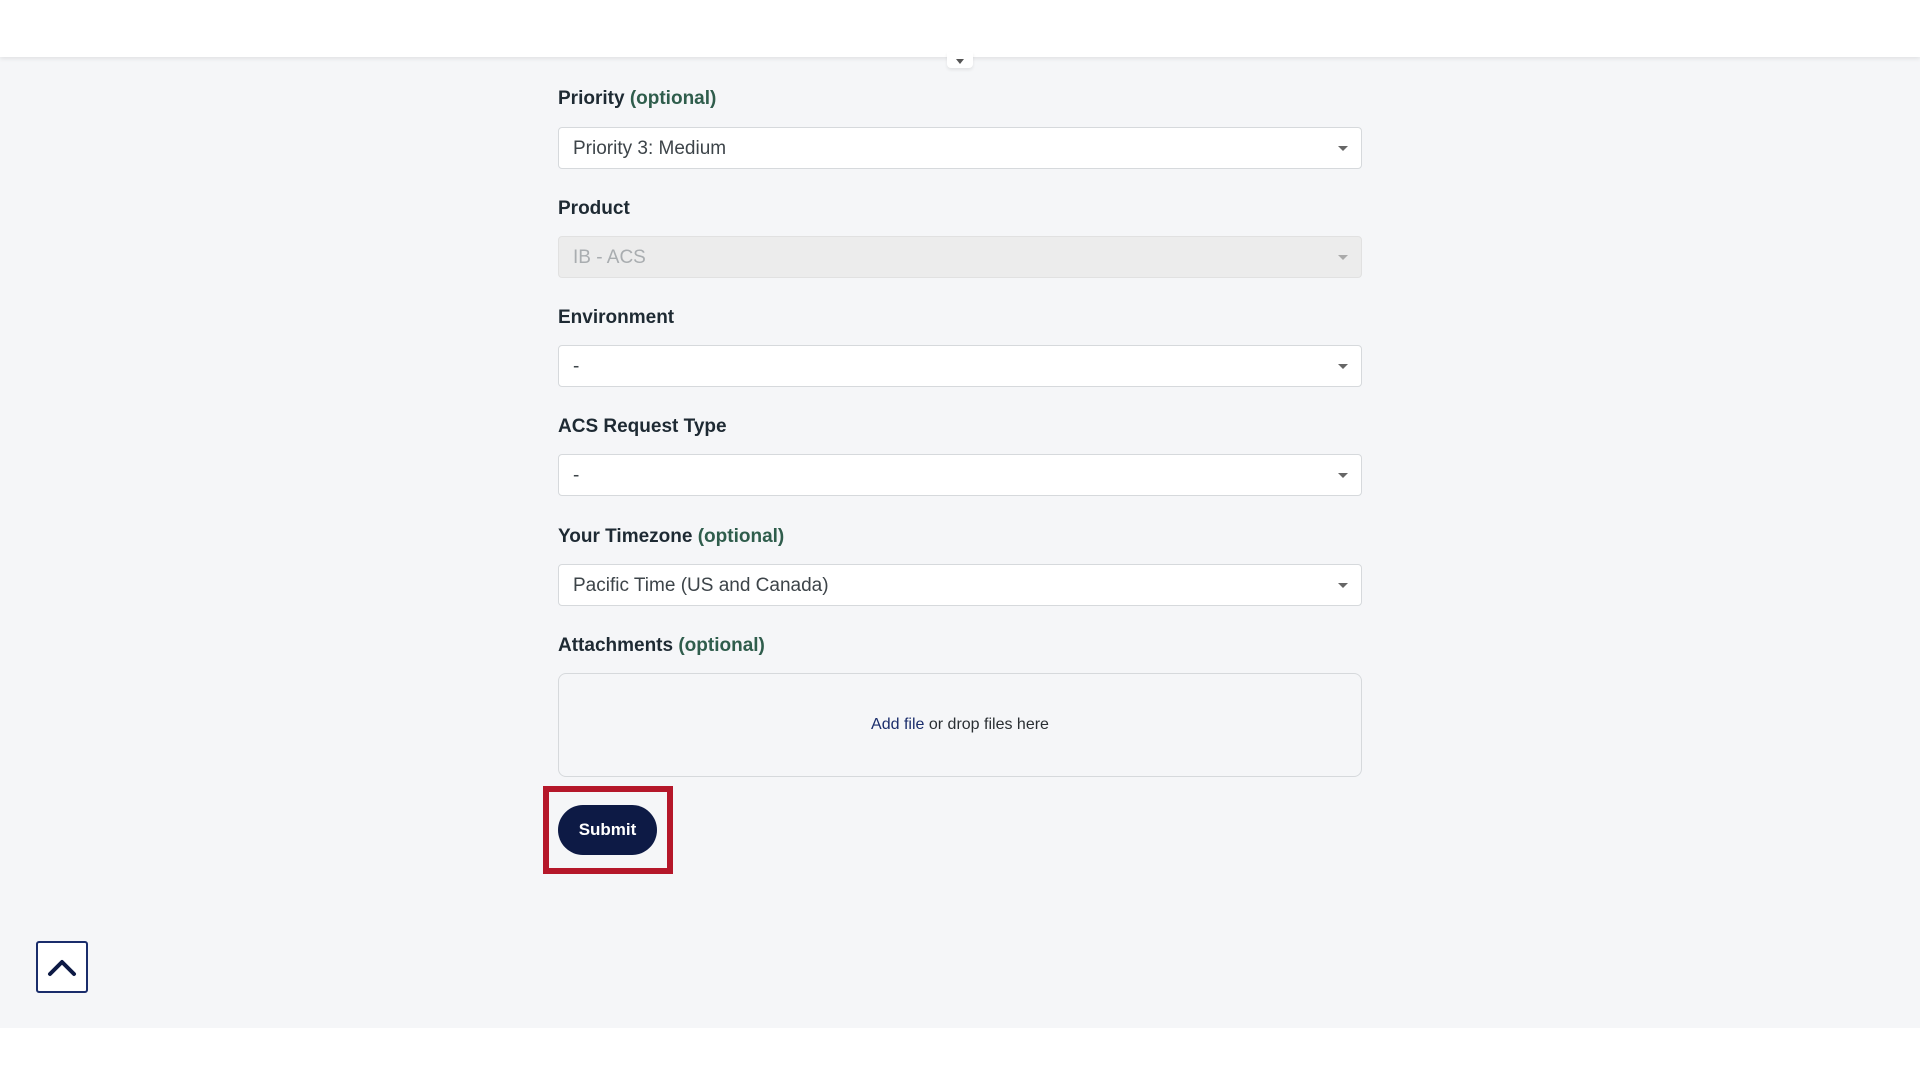 Image resolution: width=1920 pixels, height=1080 pixels. Describe the element at coordinates (650, 148) in the screenshot. I see `priority-value: Priority 3: Medium` at that location.